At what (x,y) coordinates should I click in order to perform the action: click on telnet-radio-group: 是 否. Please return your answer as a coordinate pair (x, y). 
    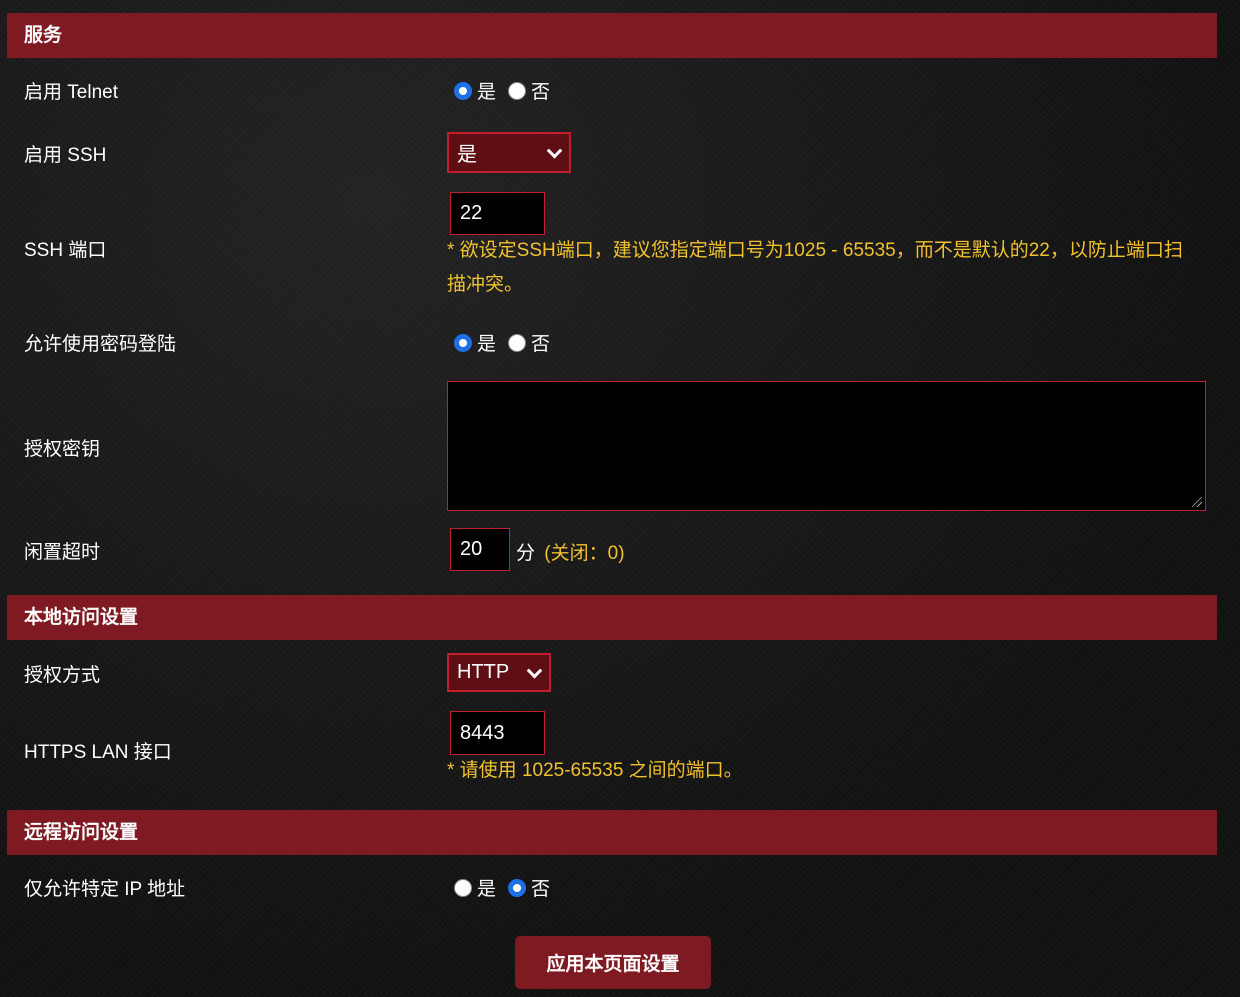
    Looking at the image, I should click on (508, 90).